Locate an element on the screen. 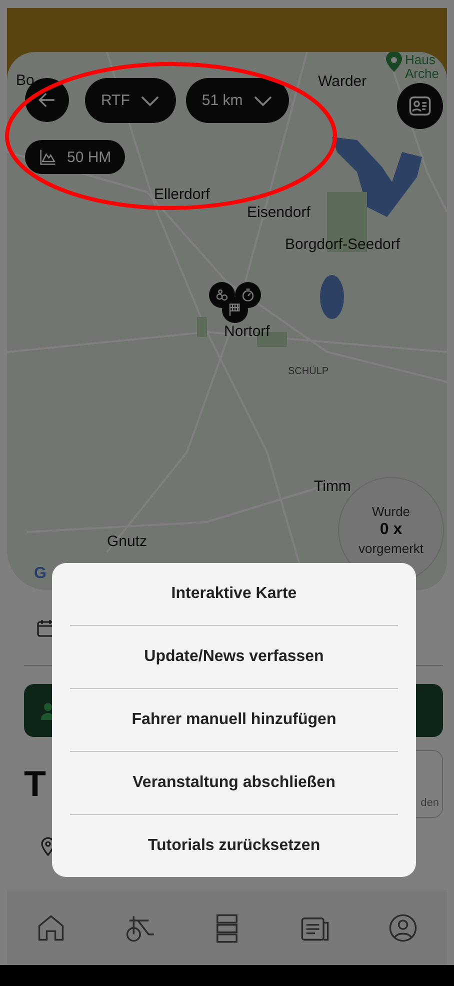 The image size is (454, 986). place-label: Nortorf is located at coordinates (247, 332).